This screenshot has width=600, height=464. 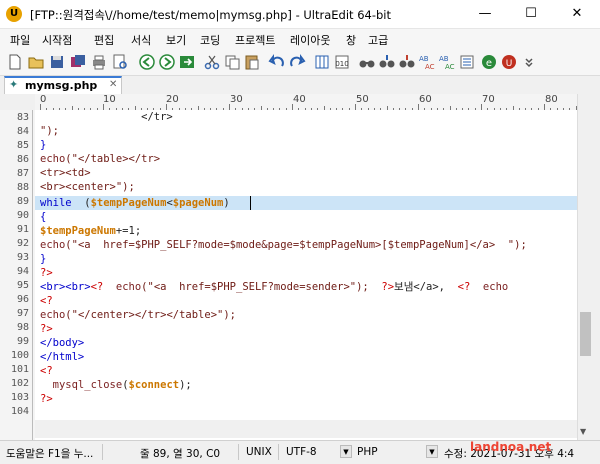 What do you see at coordinates (259, 452) in the screenshot?
I see `status-line-ending: UNIX` at bounding box center [259, 452].